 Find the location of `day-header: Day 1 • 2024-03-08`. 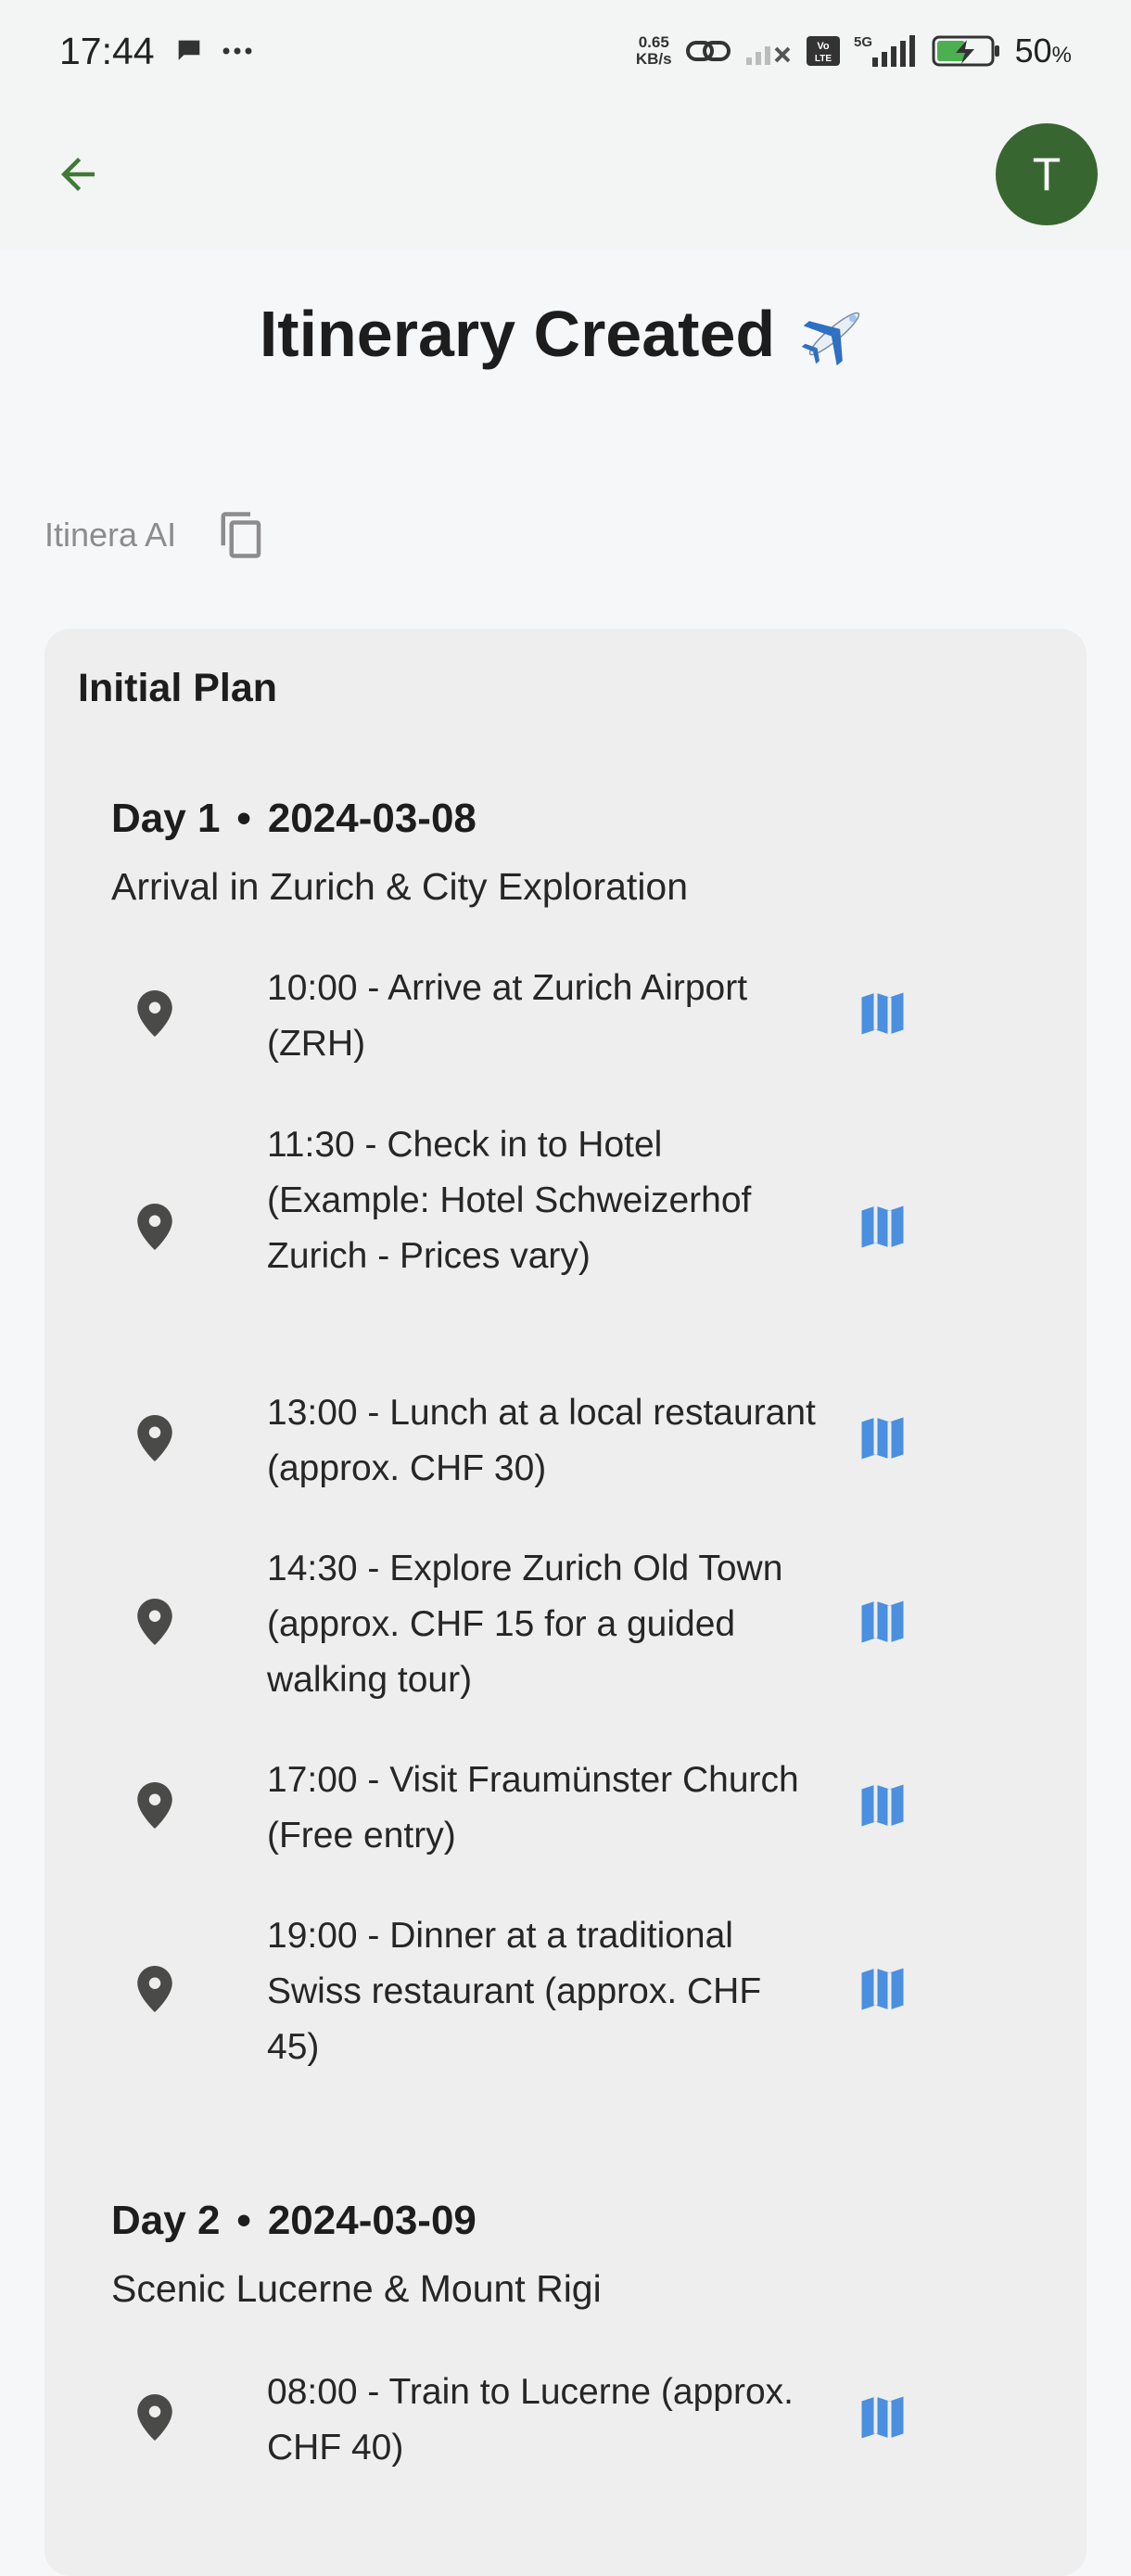

day-header: Day 1 • 2024-03-08 is located at coordinates (294, 819).